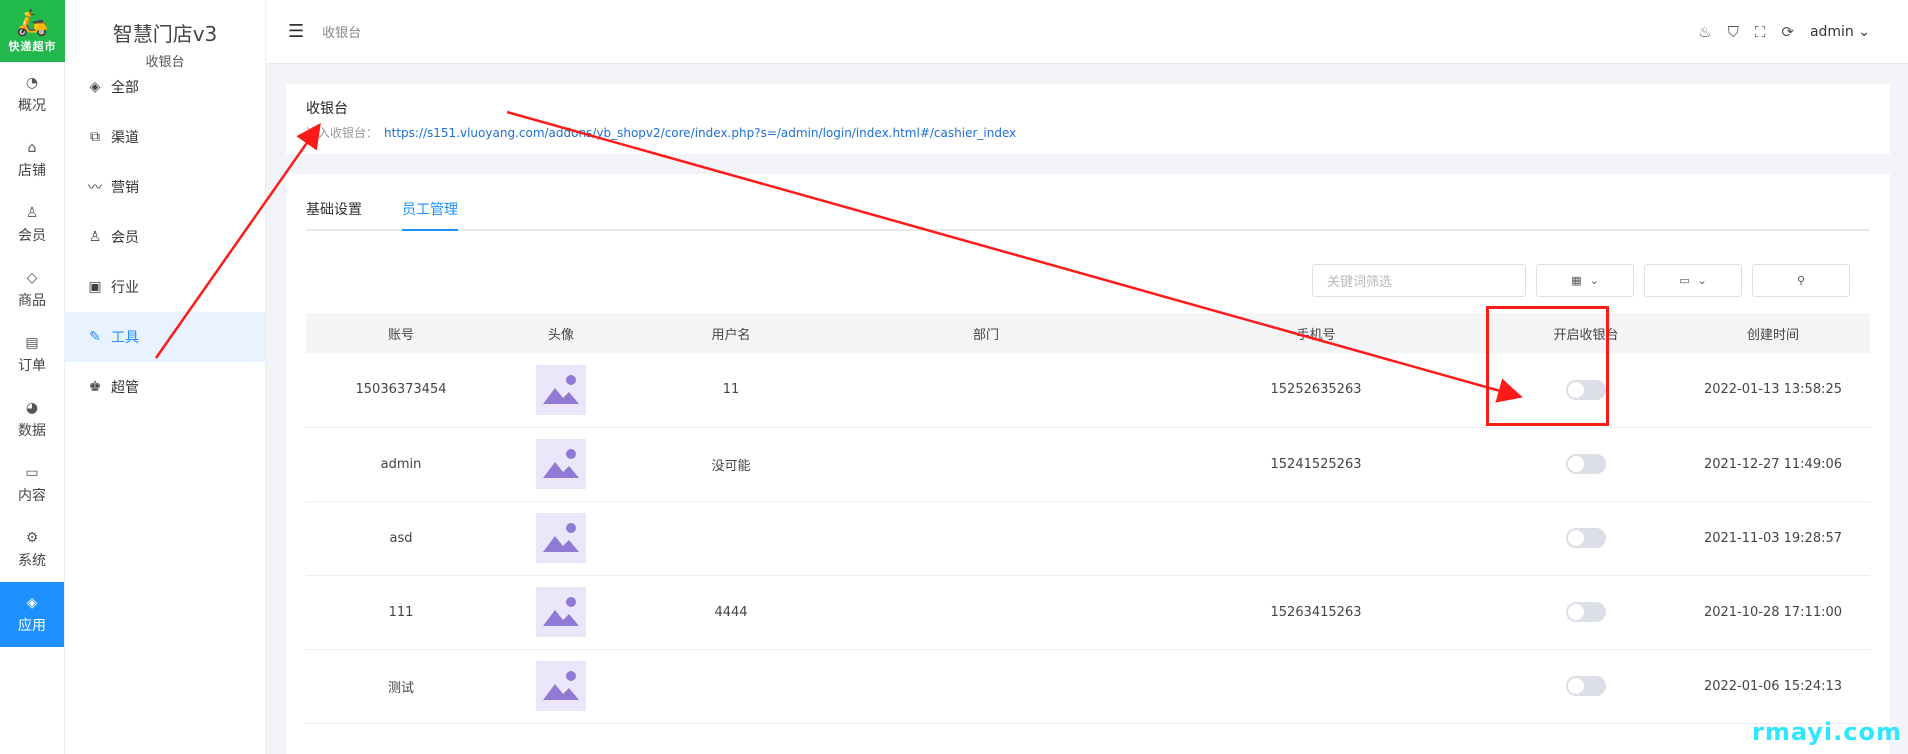 Image resolution: width=1908 pixels, height=754 pixels. I want to click on user-name: admin, so click(1831, 32).